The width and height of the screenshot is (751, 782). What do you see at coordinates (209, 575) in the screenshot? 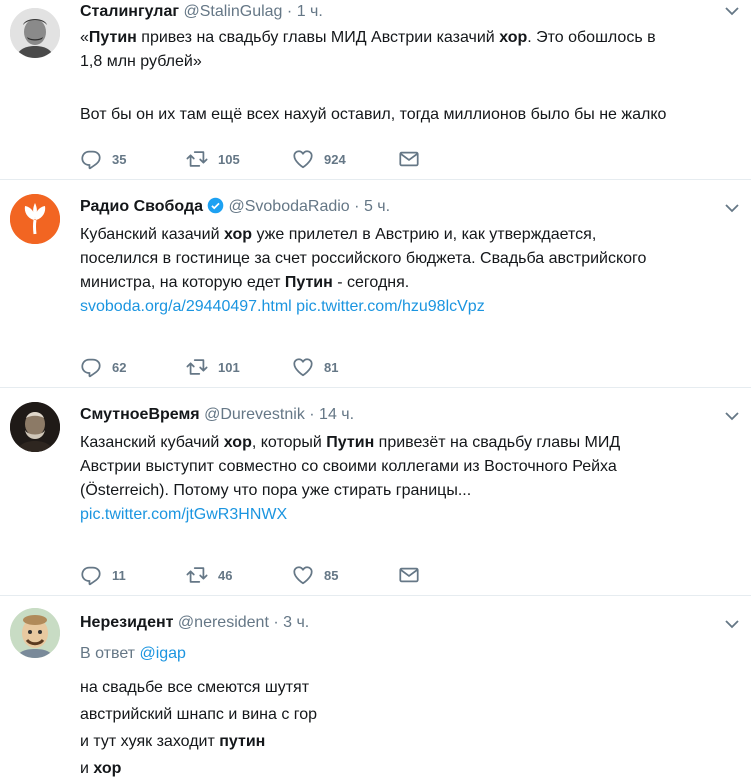
I see `retweet-button: 46` at bounding box center [209, 575].